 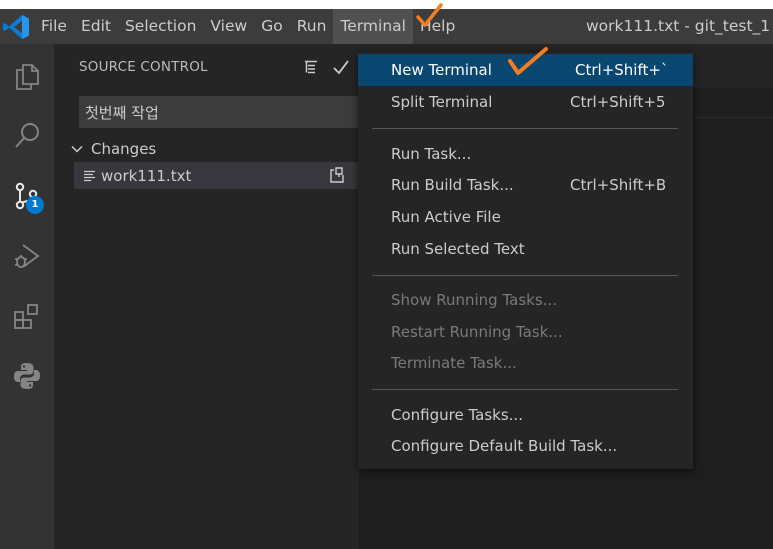 I want to click on commit-check-icon, so click(x=341, y=67).